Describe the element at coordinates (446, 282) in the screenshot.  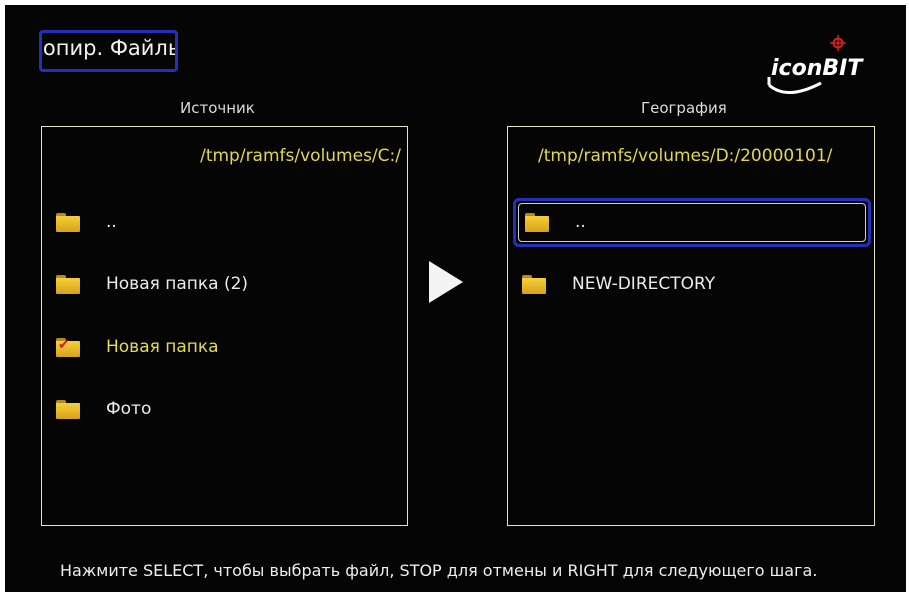
I see `play-right-arrow-icon` at that location.